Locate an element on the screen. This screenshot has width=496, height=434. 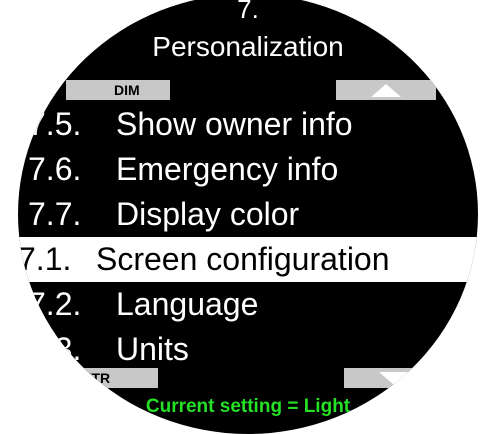
menu-item-show-owner-info: 7.5. Show owner info is located at coordinates (248, 124).